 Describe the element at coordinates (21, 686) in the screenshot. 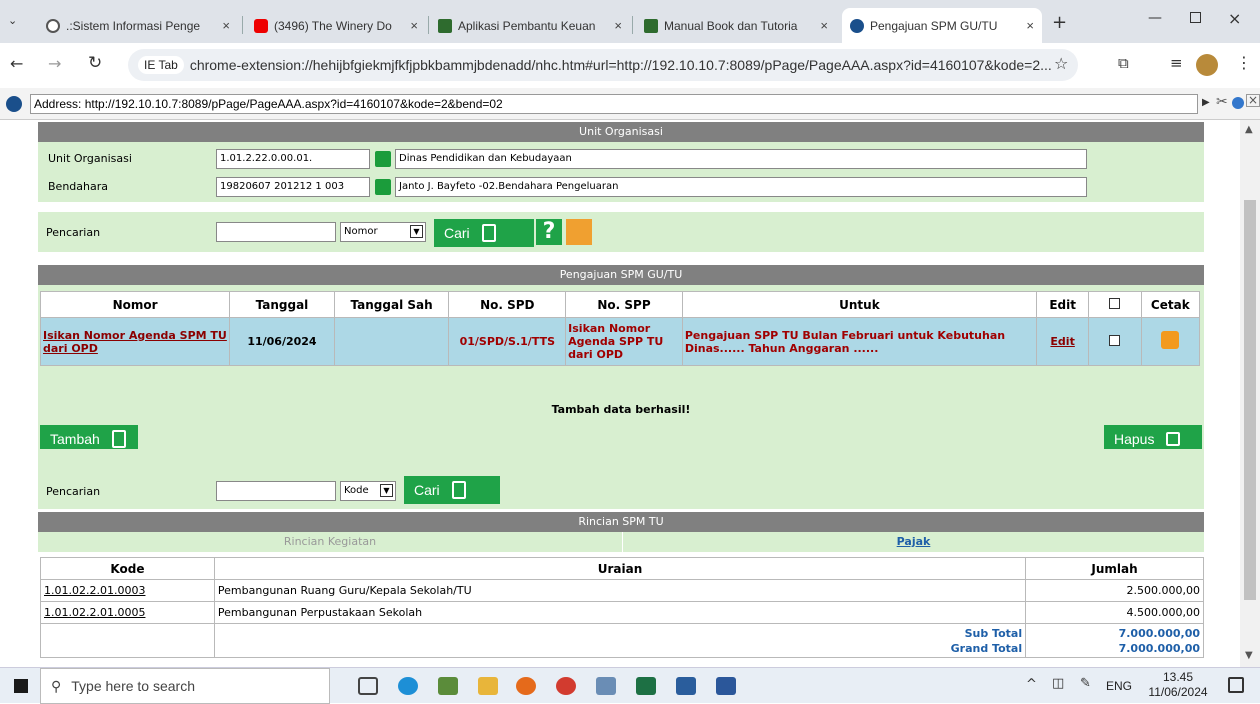

I see `windows-start-icon` at that location.